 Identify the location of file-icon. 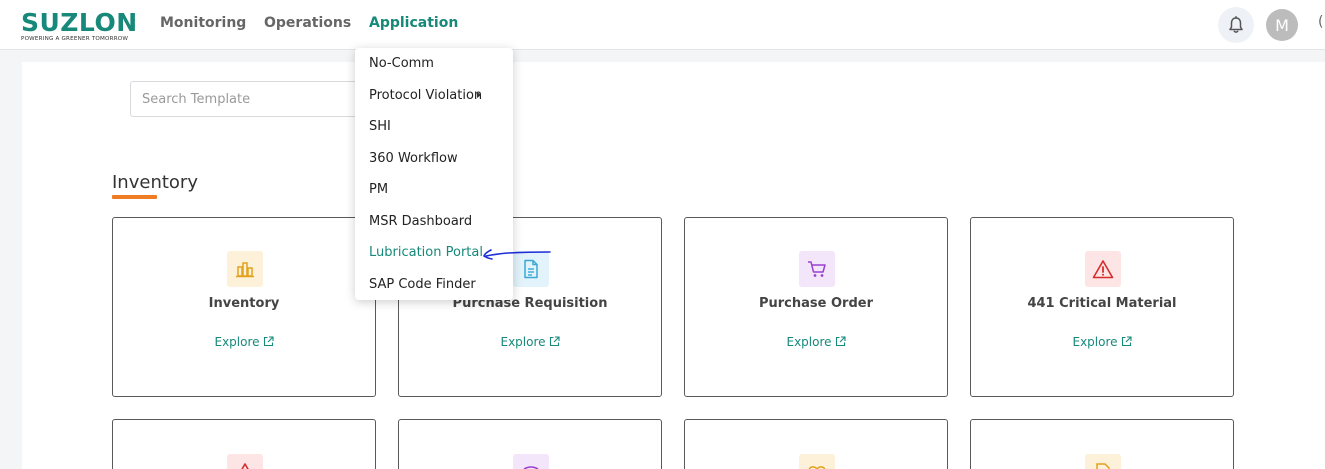
(1103, 461).